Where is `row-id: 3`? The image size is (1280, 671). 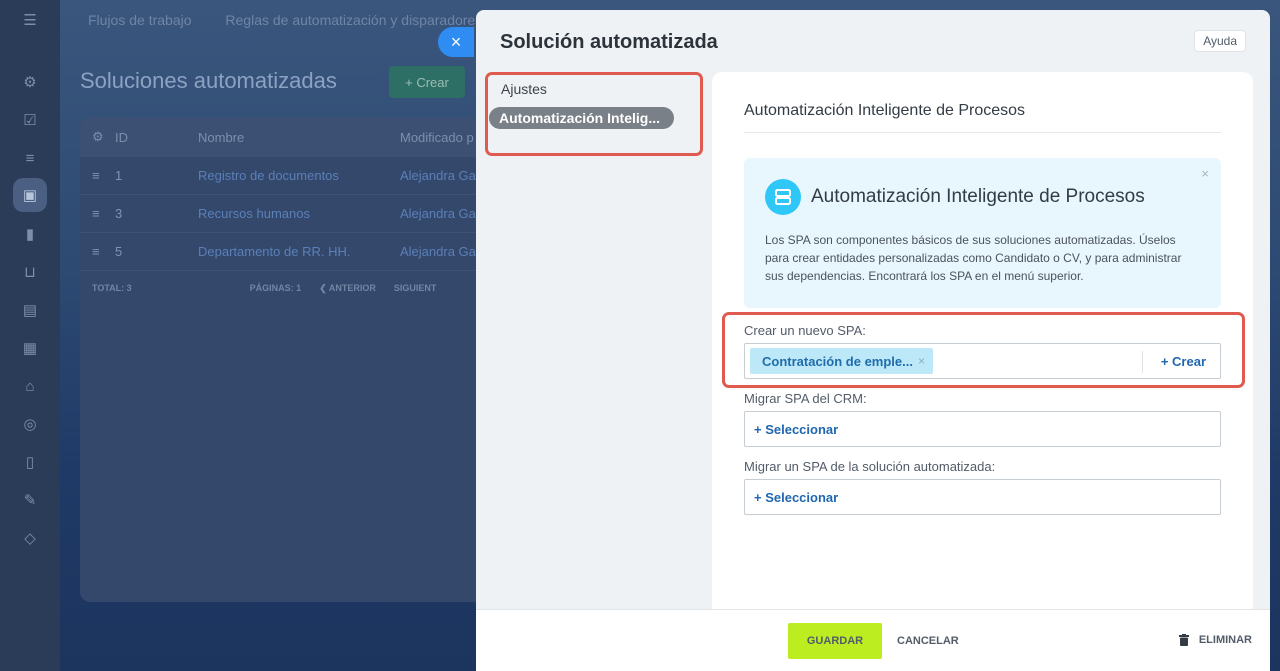
row-id: 3 is located at coordinates (119, 213).